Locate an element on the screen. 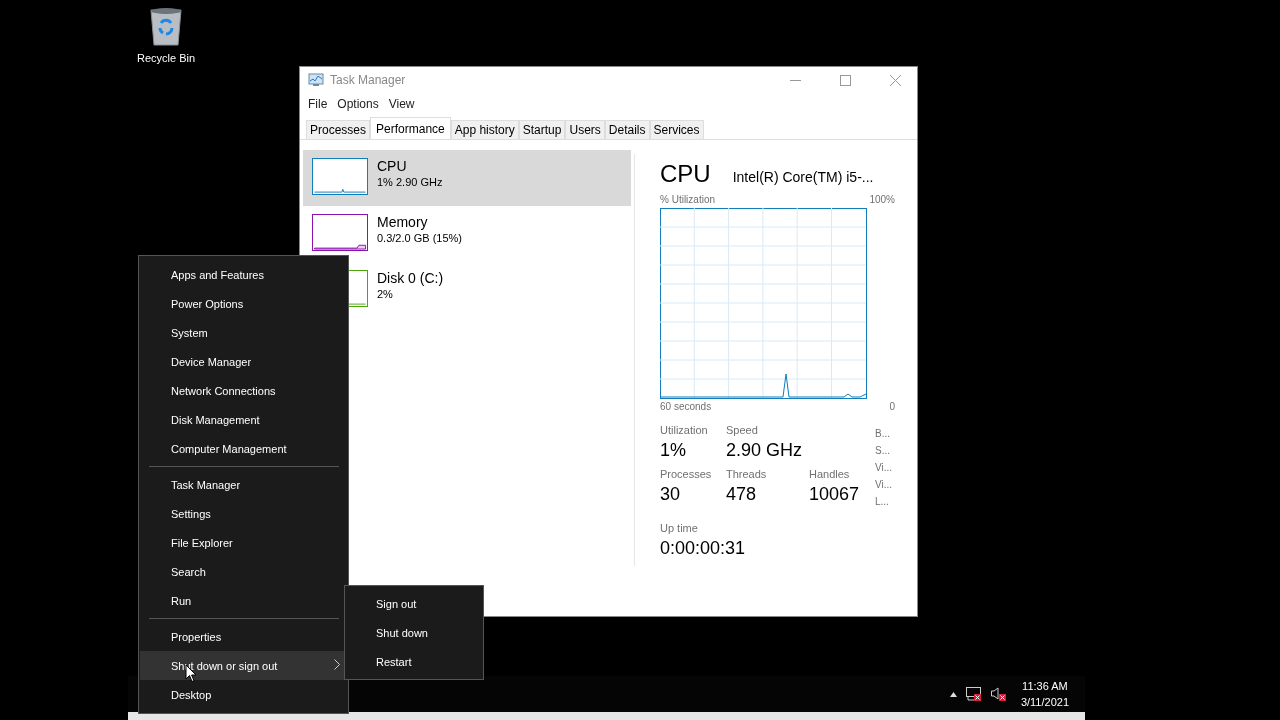 Image resolution: width=1280 pixels, height=720 pixels. menu-item: Shut down is located at coordinates (414, 632).